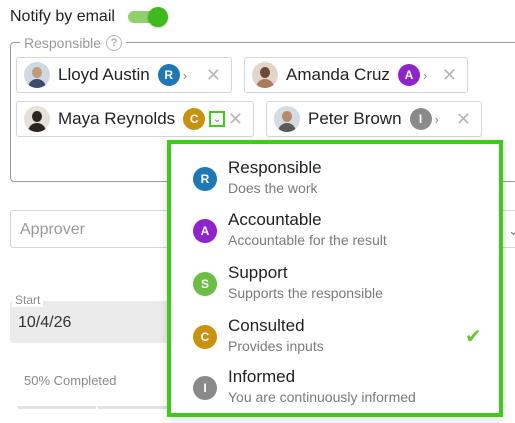  I want to click on assignee-chip-maya-reynolds: Maya Reynolds C ⌄ ✕, so click(135, 119).